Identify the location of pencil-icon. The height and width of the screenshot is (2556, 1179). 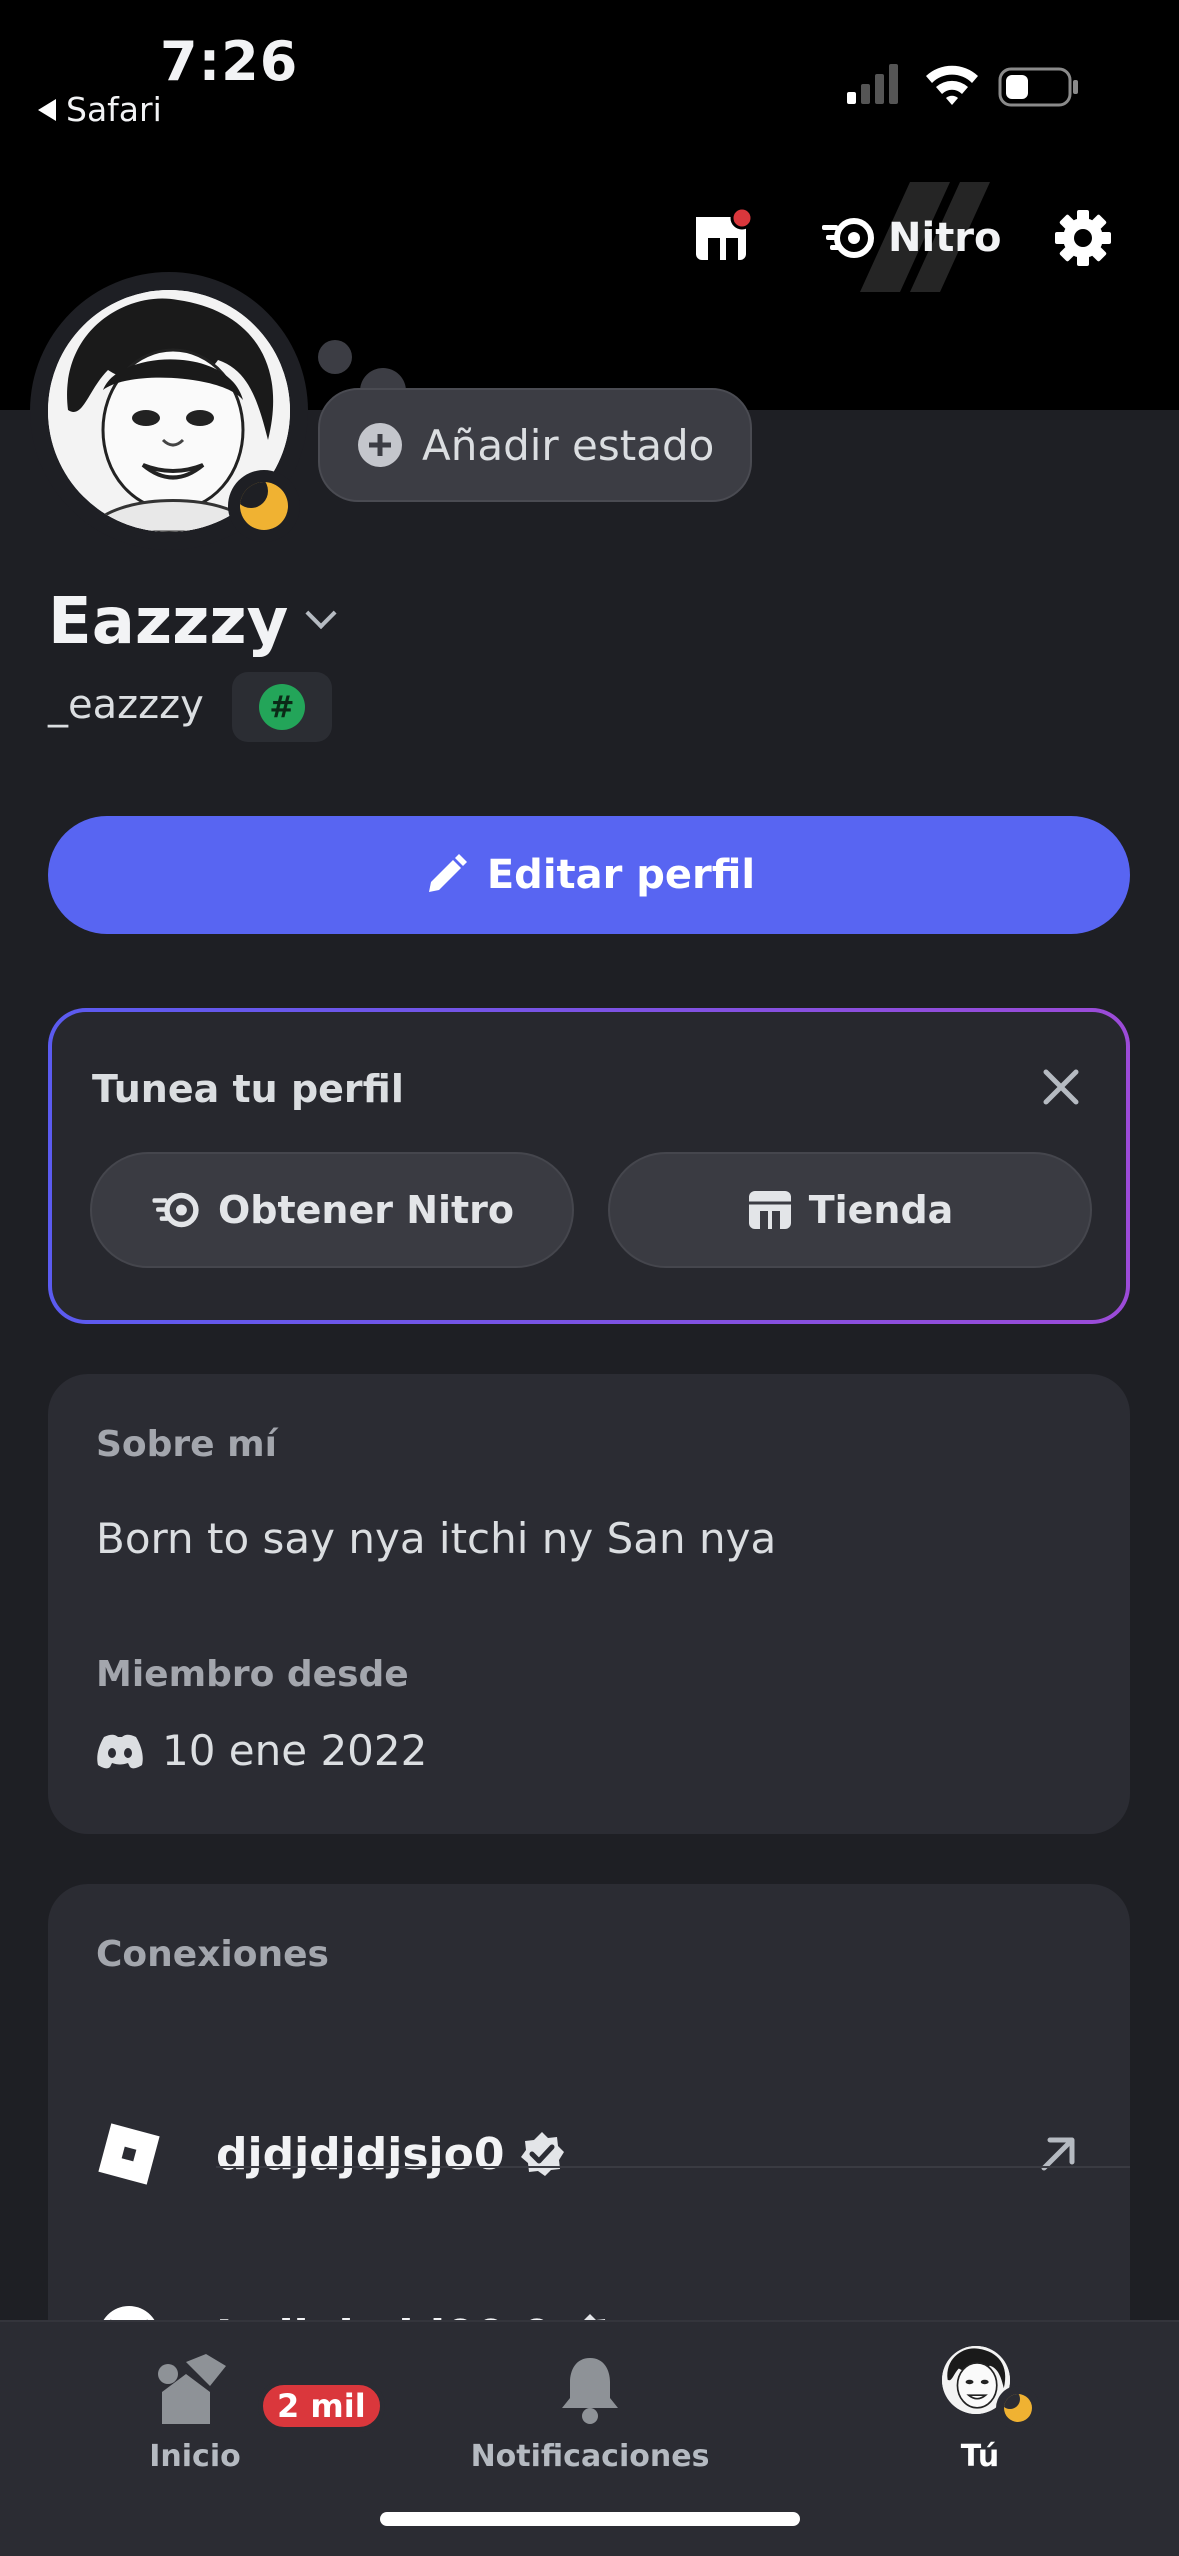
(447, 873).